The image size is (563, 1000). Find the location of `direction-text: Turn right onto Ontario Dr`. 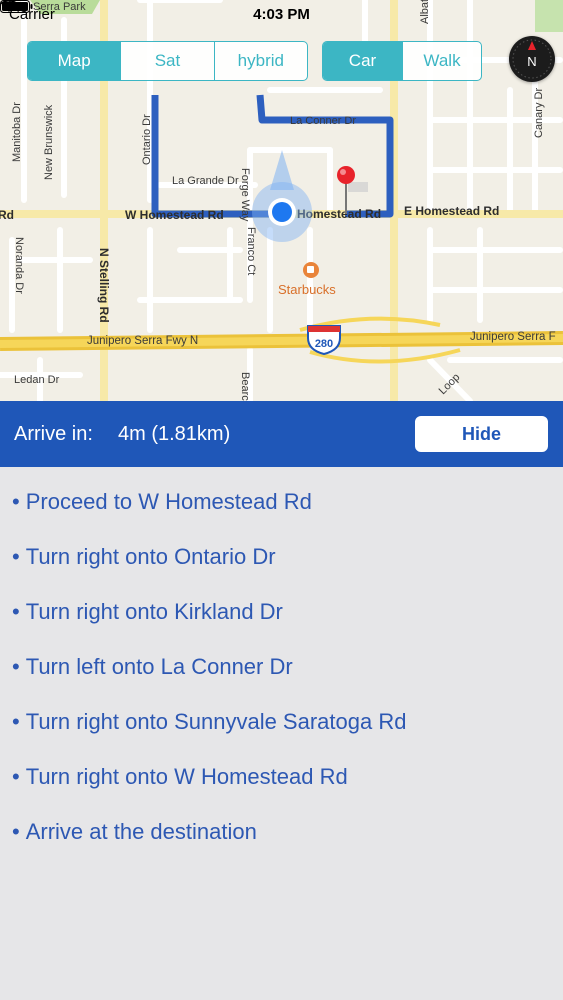

direction-text: Turn right onto Ontario Dr is located at coordinates (150, 556).